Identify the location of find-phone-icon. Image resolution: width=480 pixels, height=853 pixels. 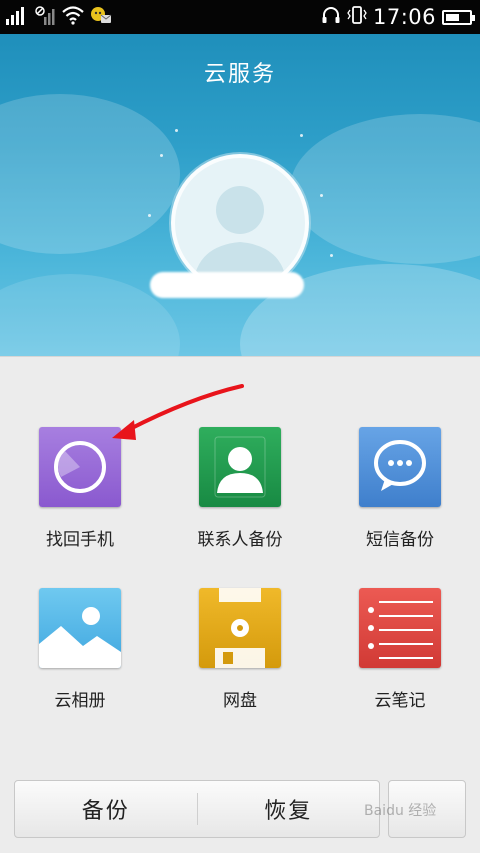
(80, 467).